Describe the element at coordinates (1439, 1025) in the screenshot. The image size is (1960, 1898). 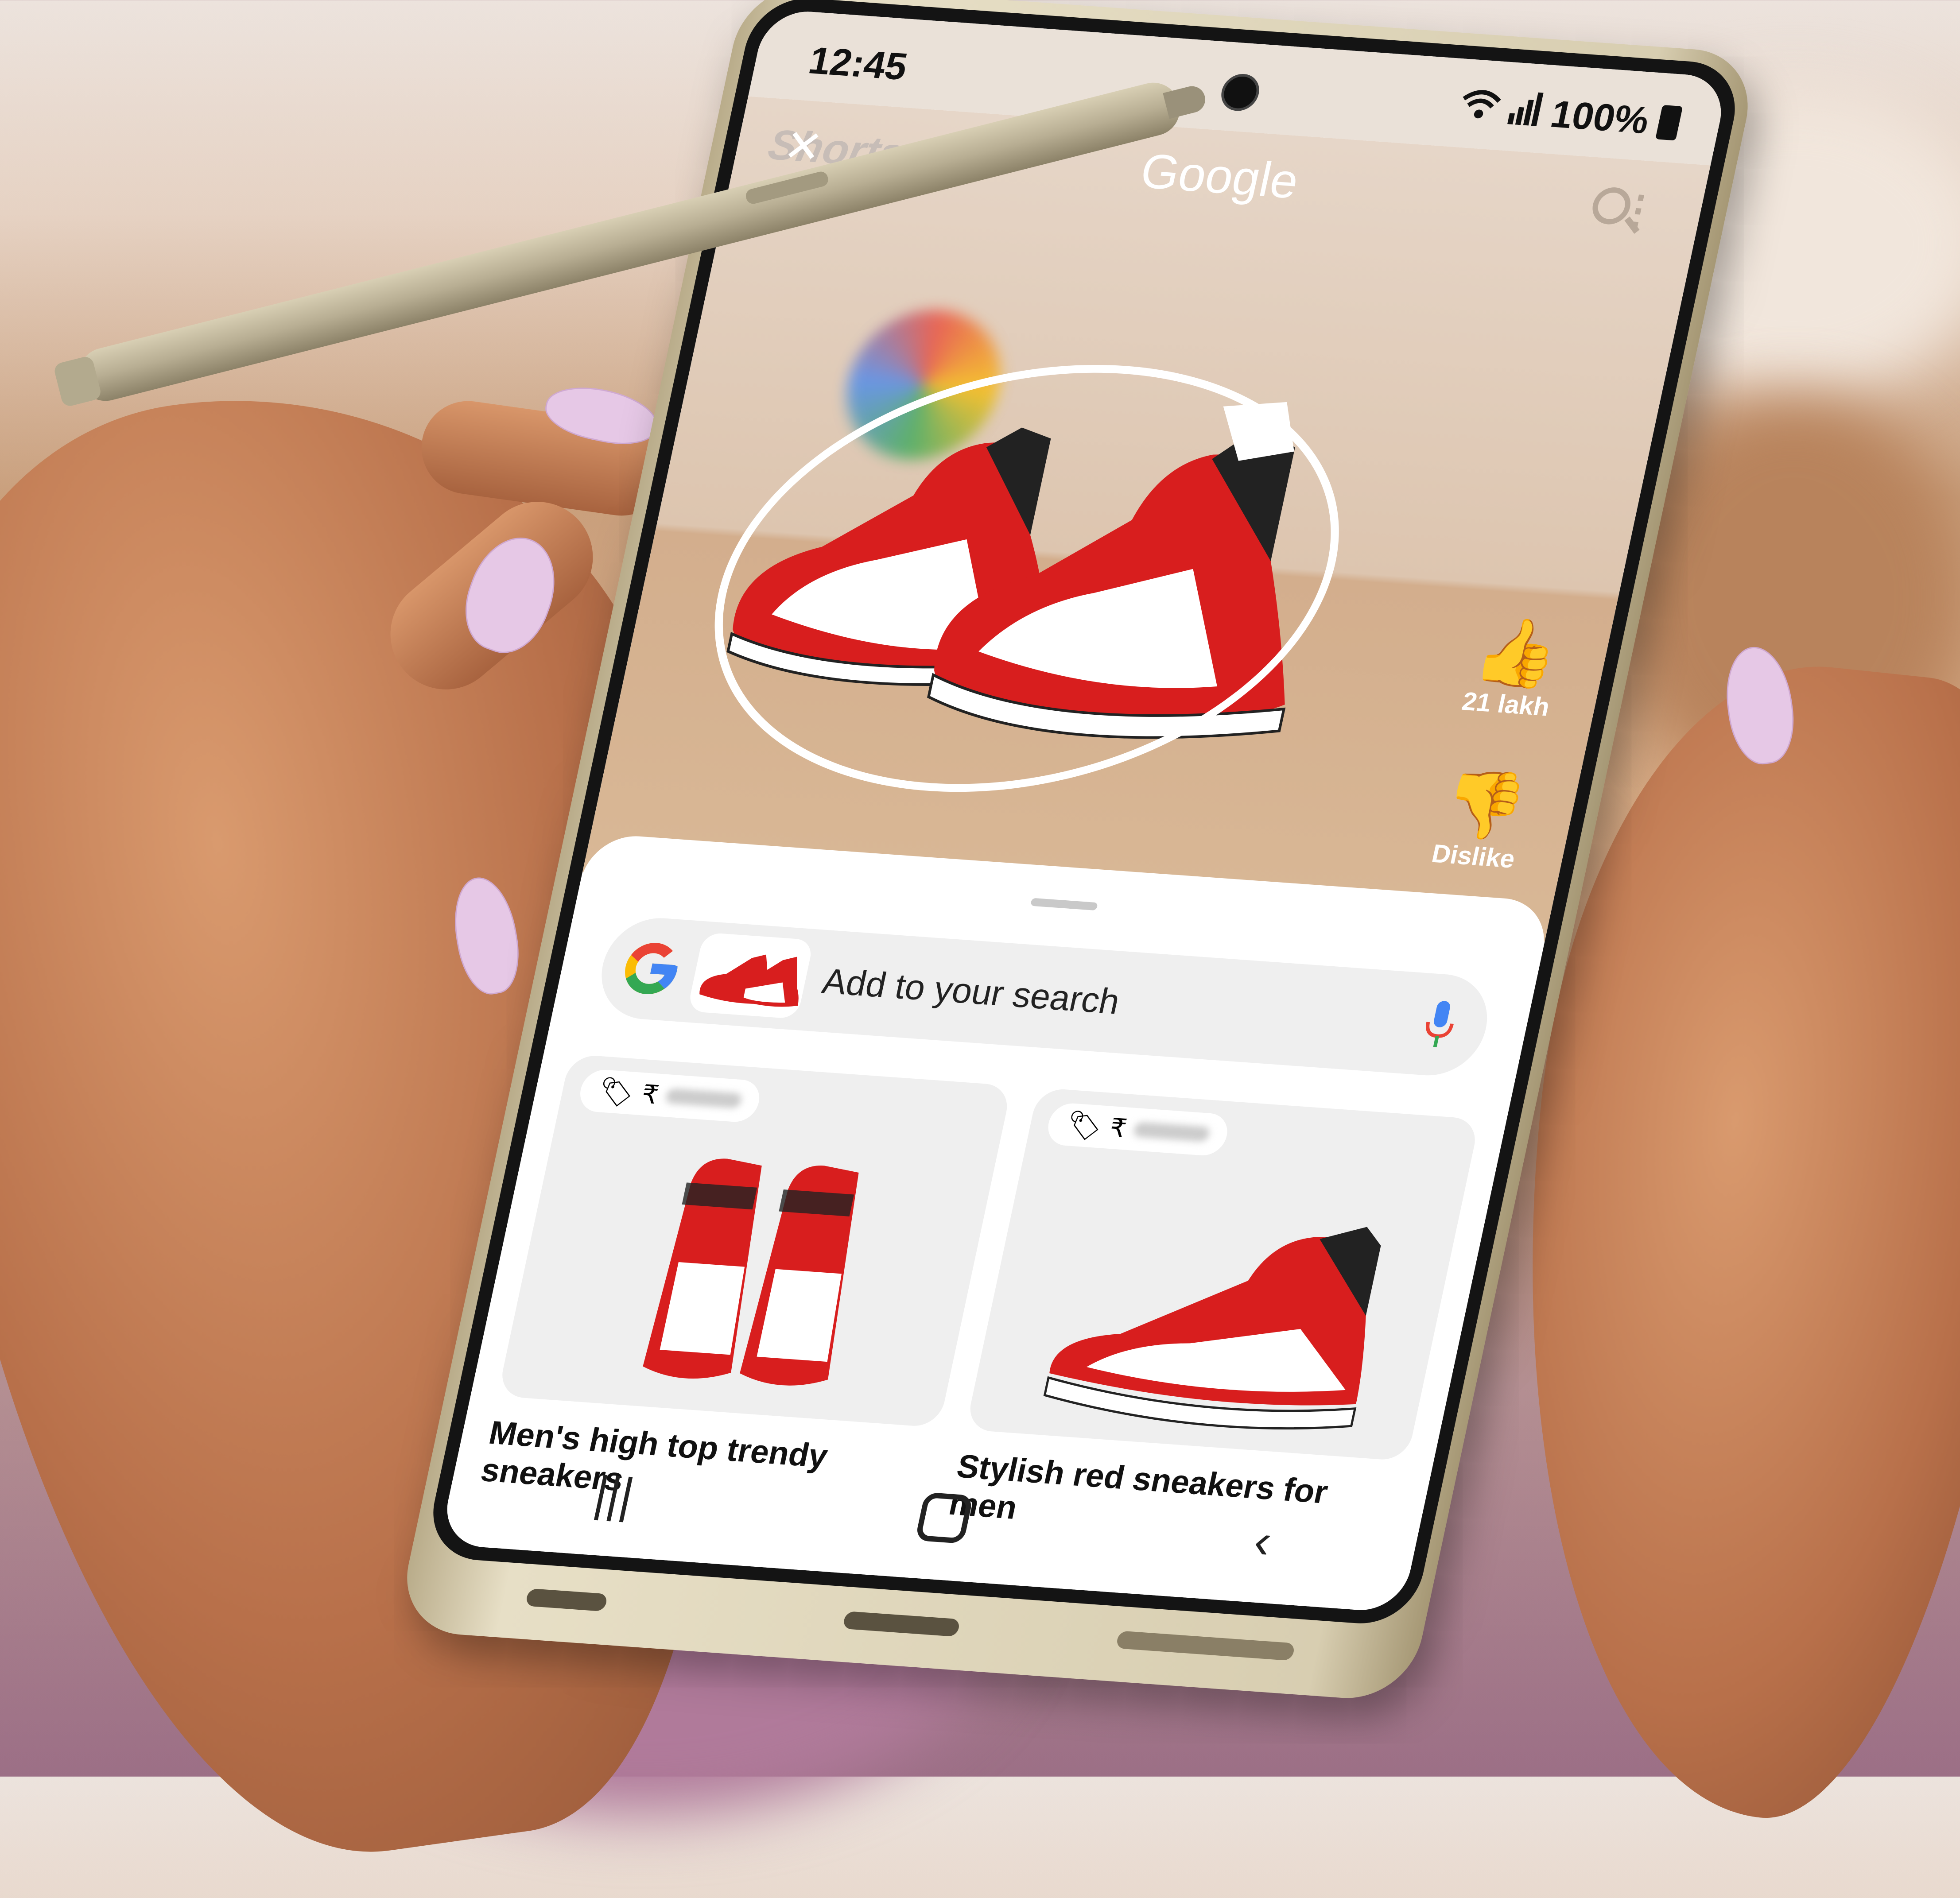
I see `microphone-icon` at that location.